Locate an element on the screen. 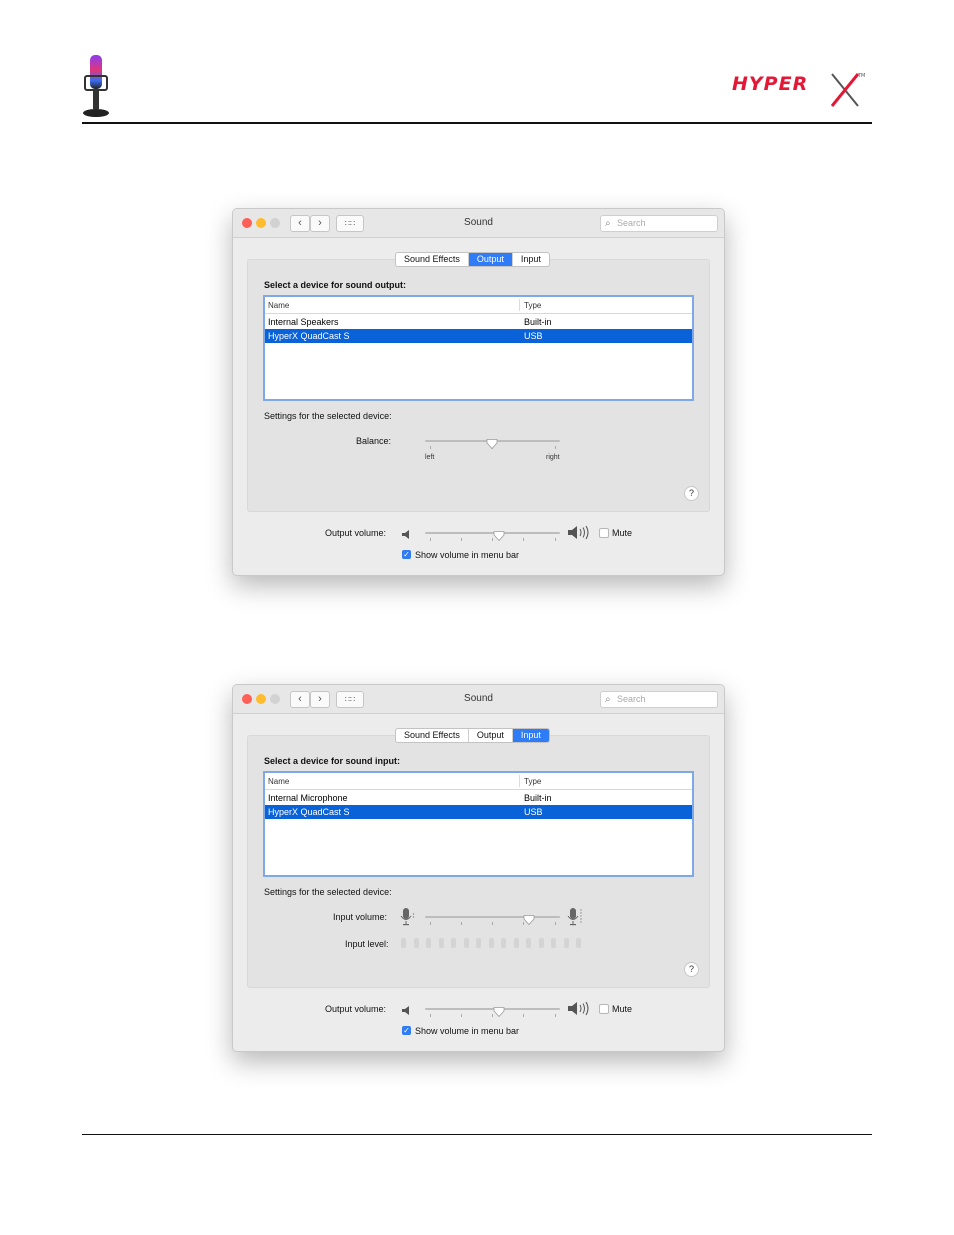 This screenshot has height=1235, width=954. device-heading: Select a device for sound output: is located at coordinates (335, 285).